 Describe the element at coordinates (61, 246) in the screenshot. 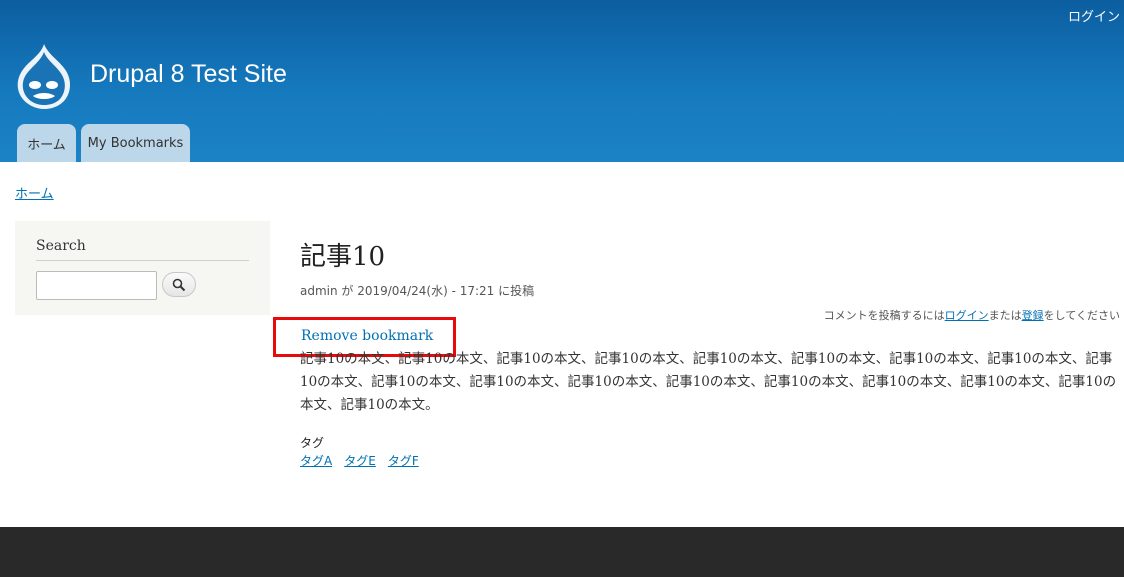

I see `search-block-title: Search` at that location.